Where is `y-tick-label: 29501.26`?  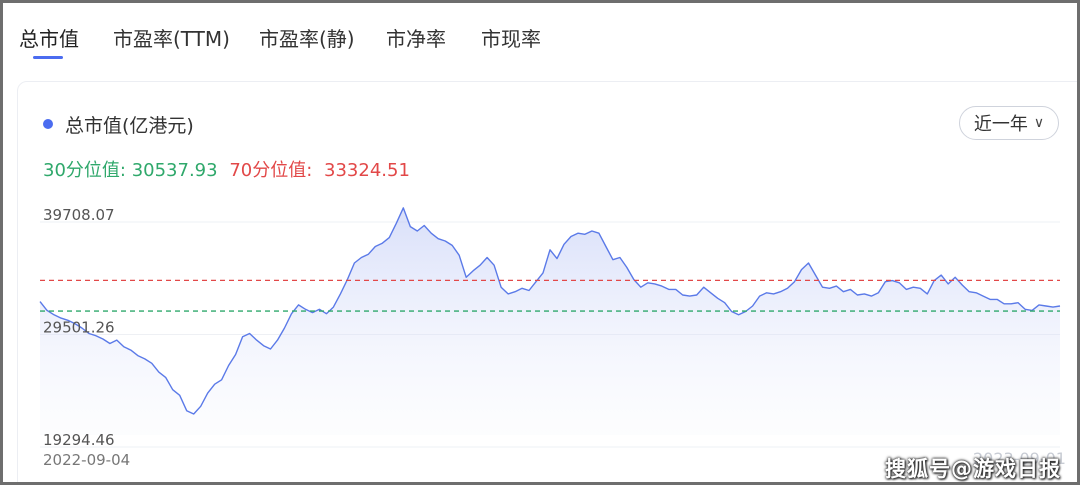 y-tick-label: 29501.26 is located at coordinates (79, 328).